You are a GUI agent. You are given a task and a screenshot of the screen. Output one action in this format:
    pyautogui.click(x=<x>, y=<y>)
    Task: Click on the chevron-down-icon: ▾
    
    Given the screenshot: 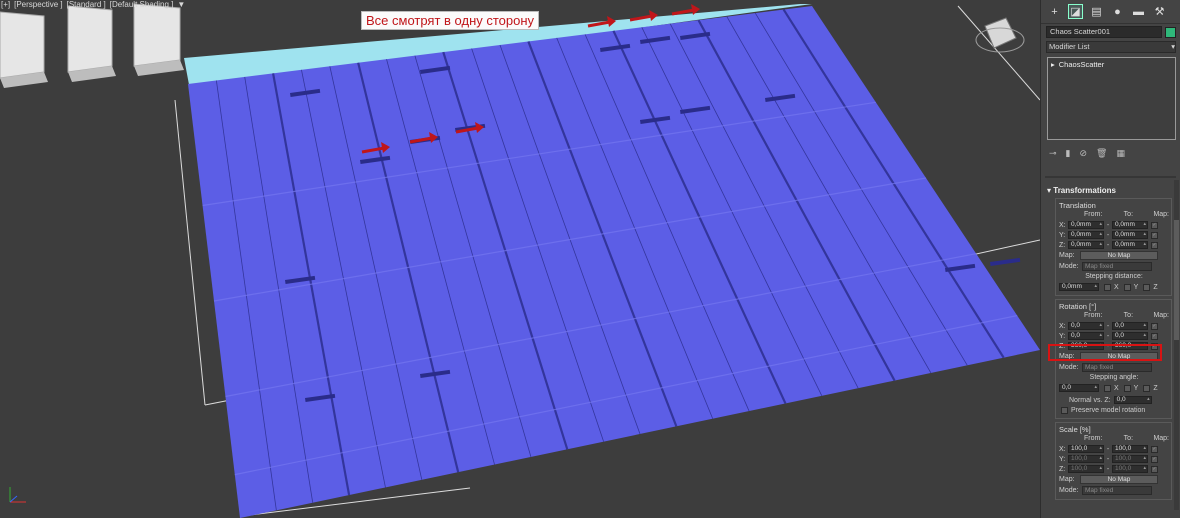 What is the action you would take?
    pyautogui.click(x=1173, y=46)
    